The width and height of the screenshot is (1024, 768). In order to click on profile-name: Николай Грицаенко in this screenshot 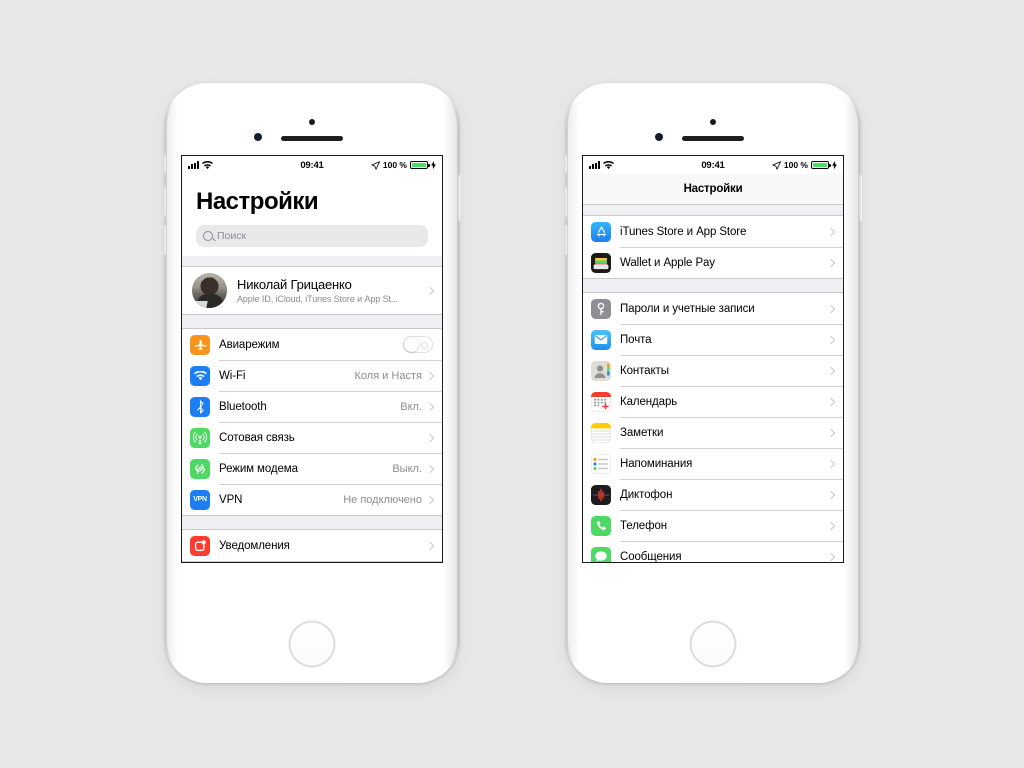, I will do `click(294, 284)`.